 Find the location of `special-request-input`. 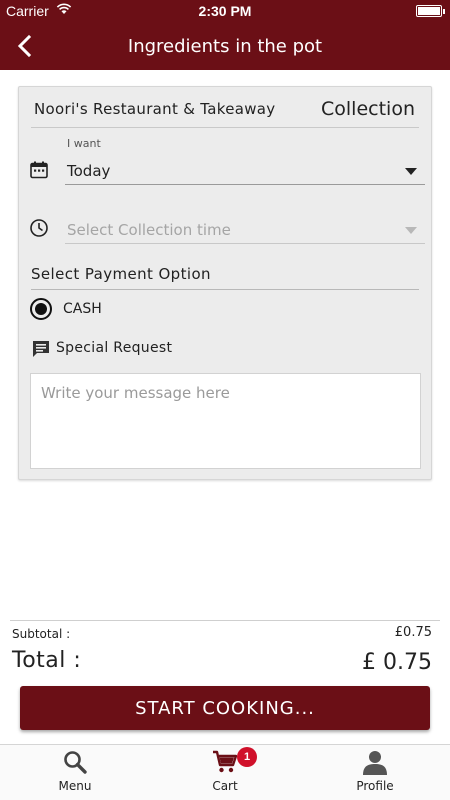

special-request-input is located at coordinates (225, 421).